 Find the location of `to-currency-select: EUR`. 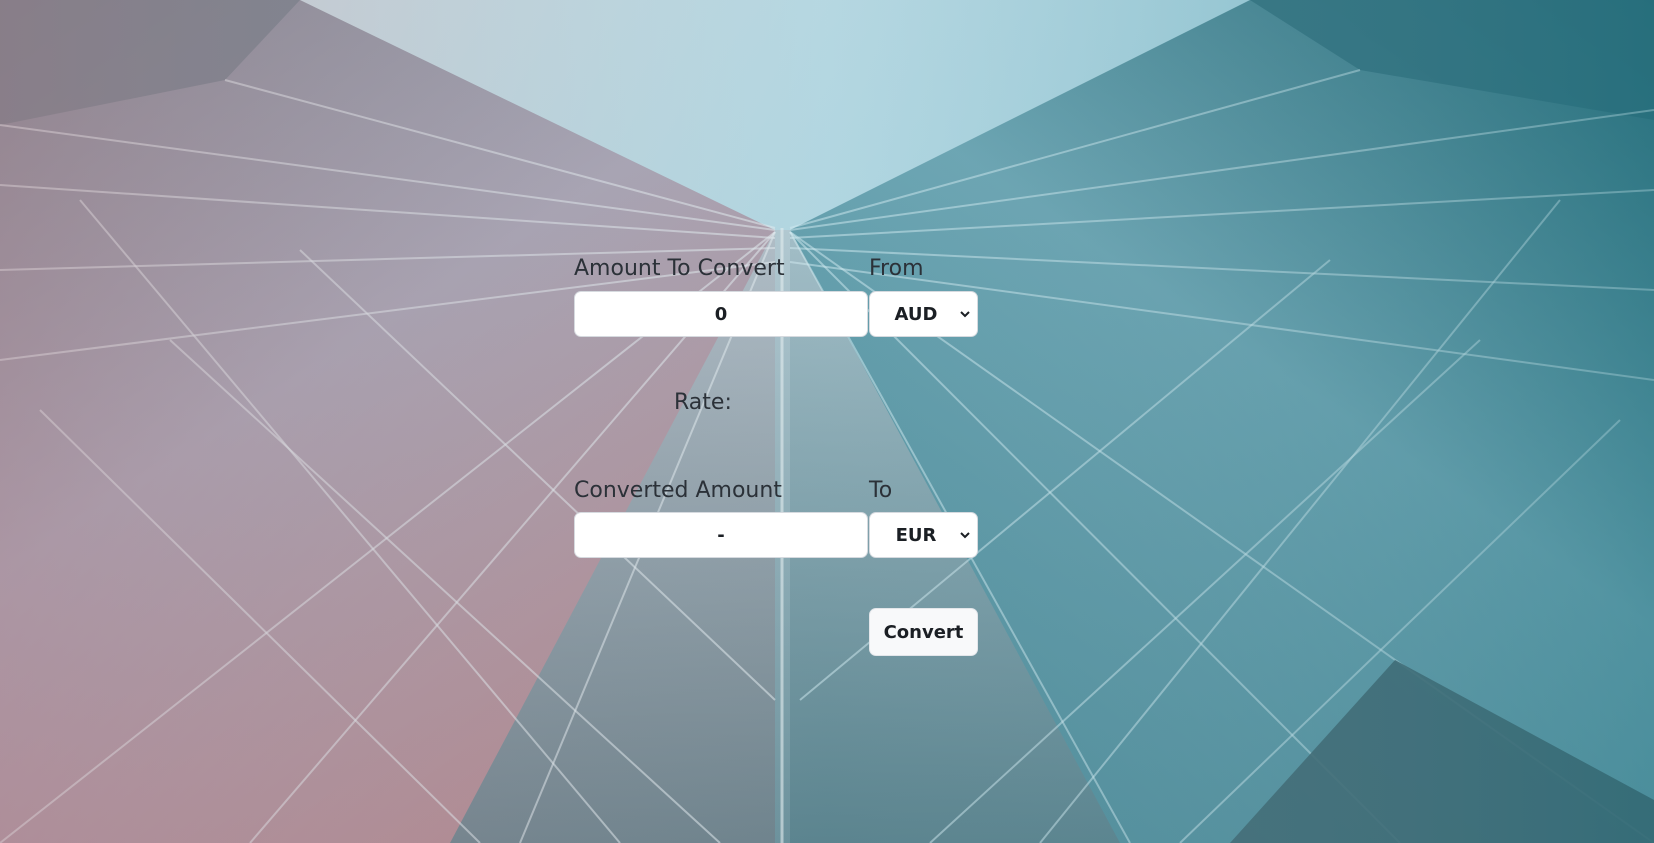

to-currency-select: EUR is located at coordinates (923, 535).